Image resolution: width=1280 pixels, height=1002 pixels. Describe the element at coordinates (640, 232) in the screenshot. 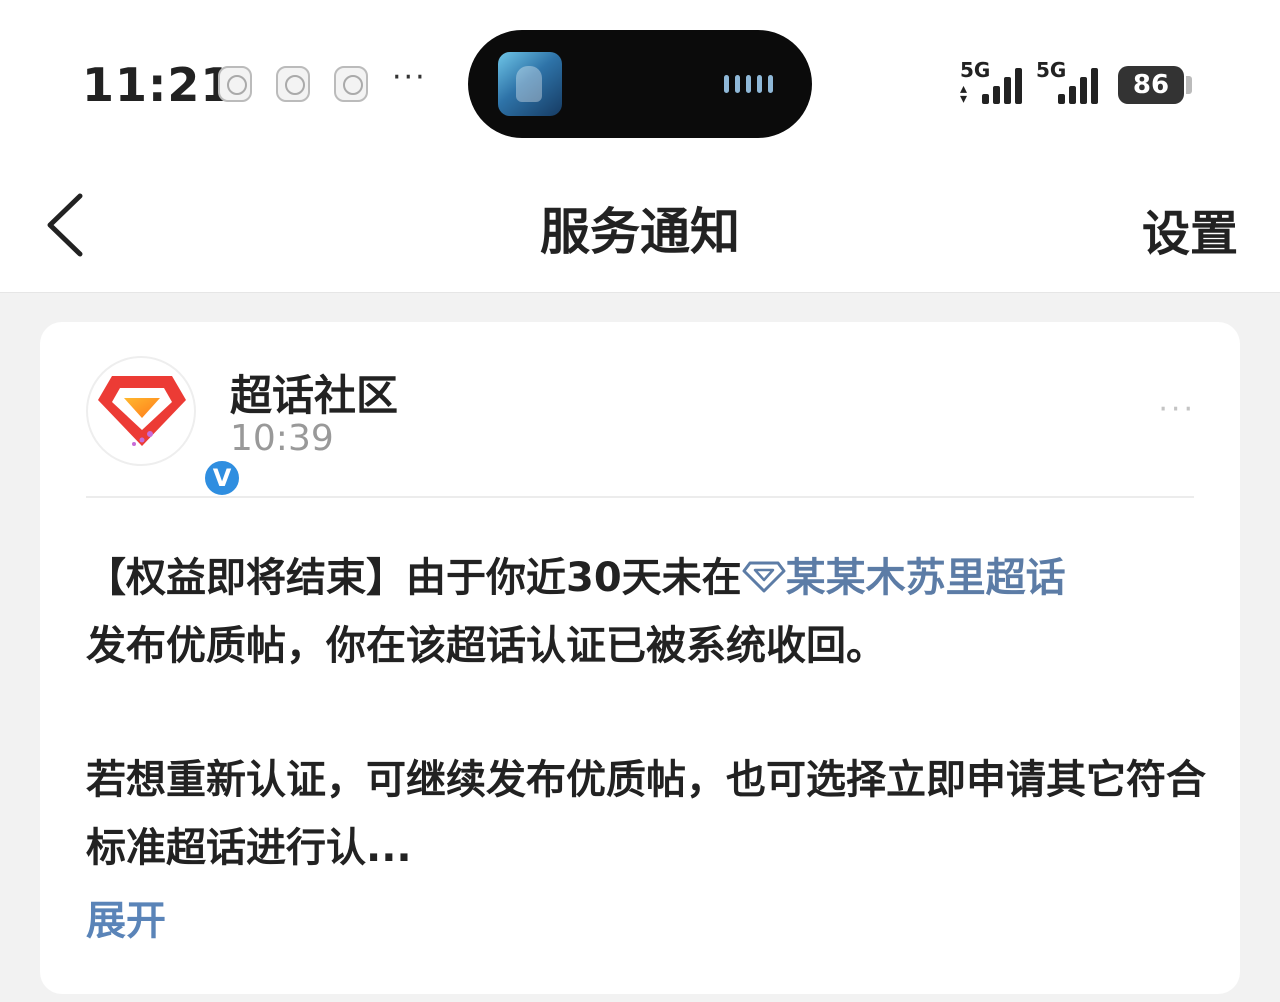

I see `page-title: 服务通知` at that location.